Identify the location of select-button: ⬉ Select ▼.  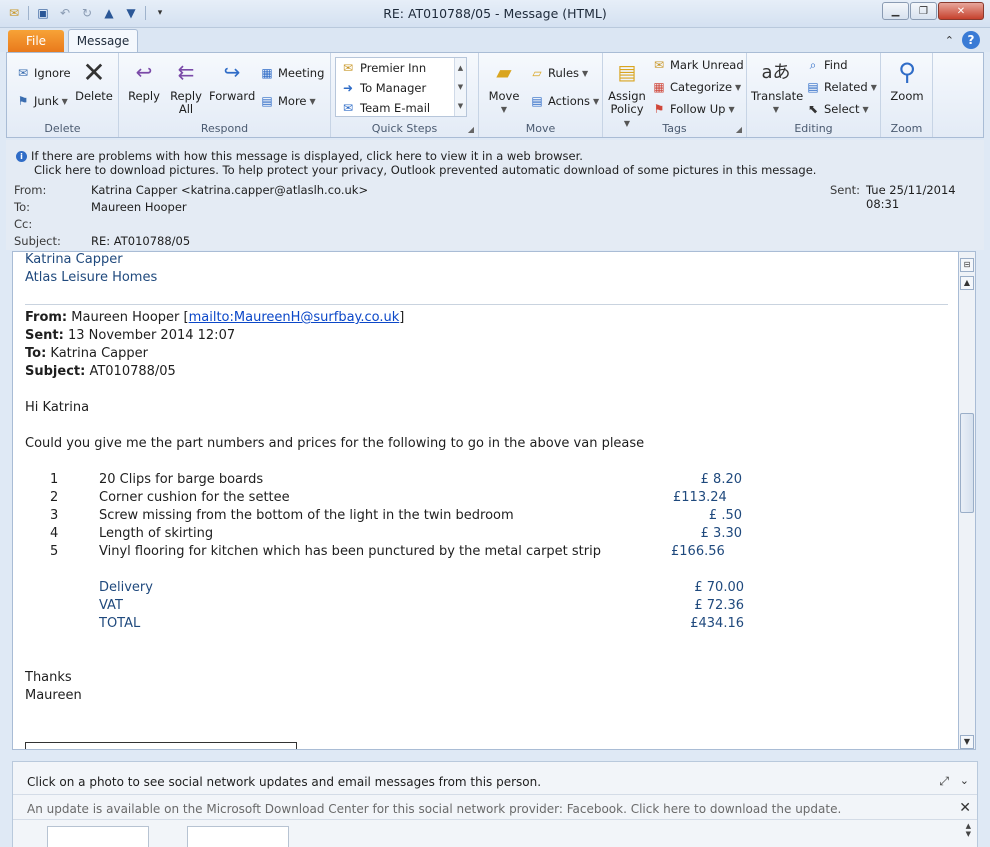
(837, 109).